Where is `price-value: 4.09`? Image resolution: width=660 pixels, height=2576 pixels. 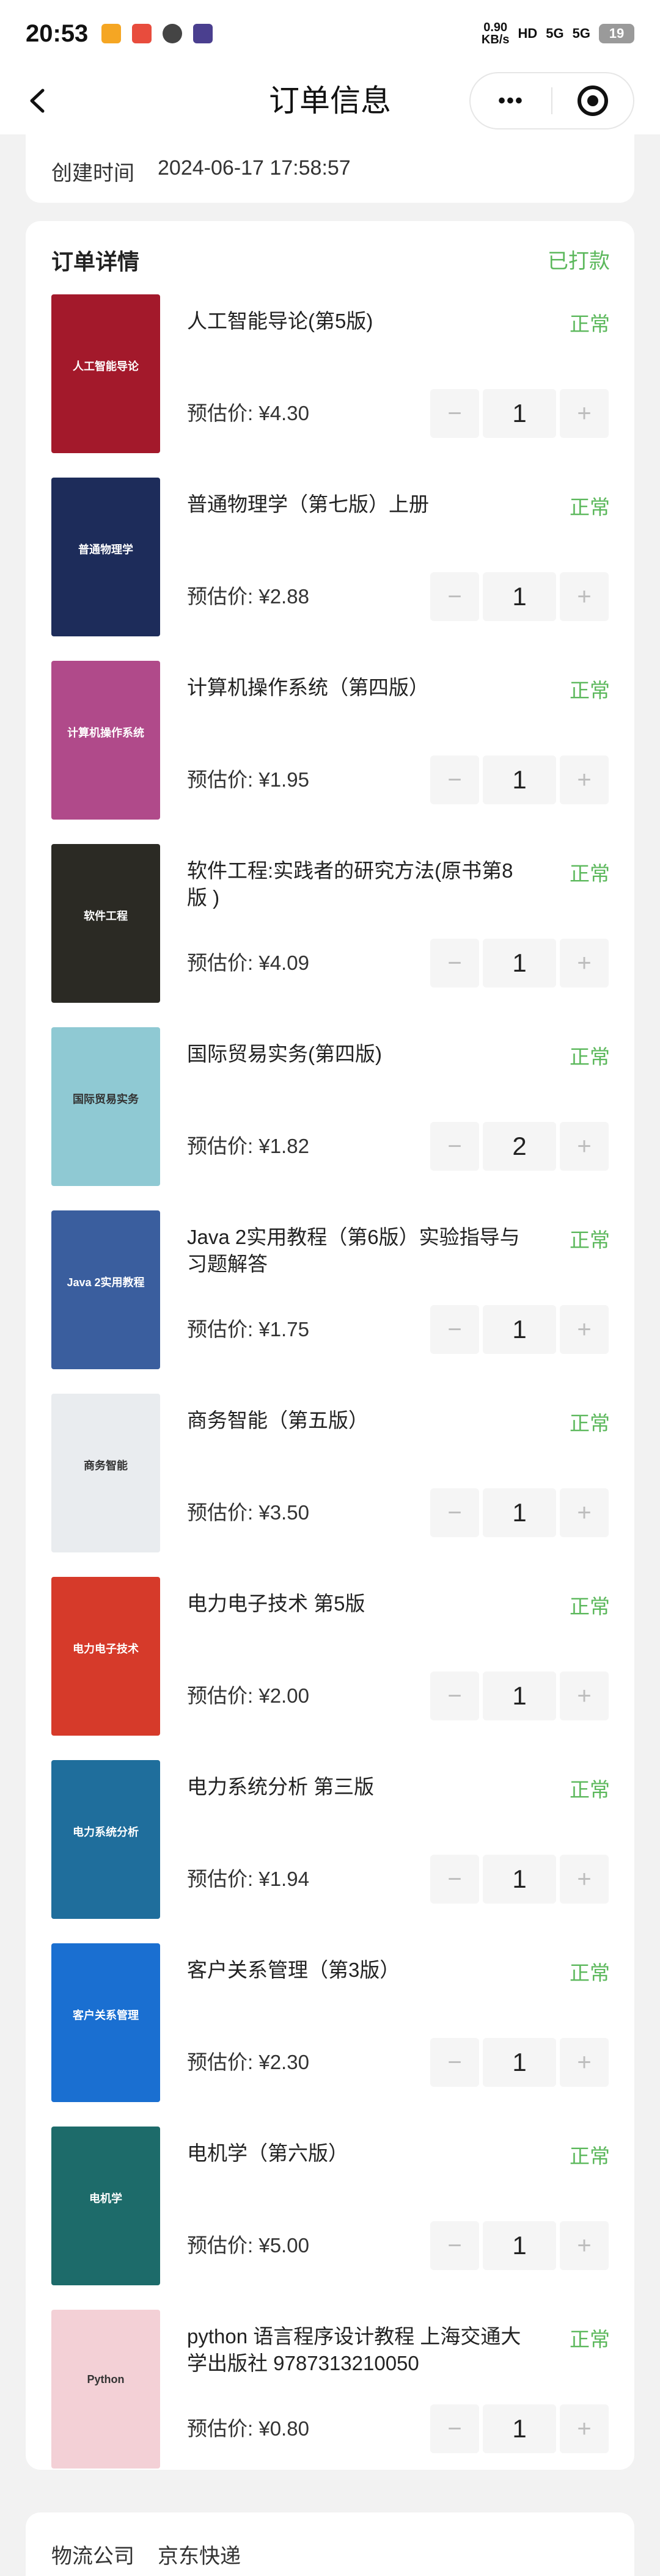 price-value: 4.09 is located at coordinates (290, 963).